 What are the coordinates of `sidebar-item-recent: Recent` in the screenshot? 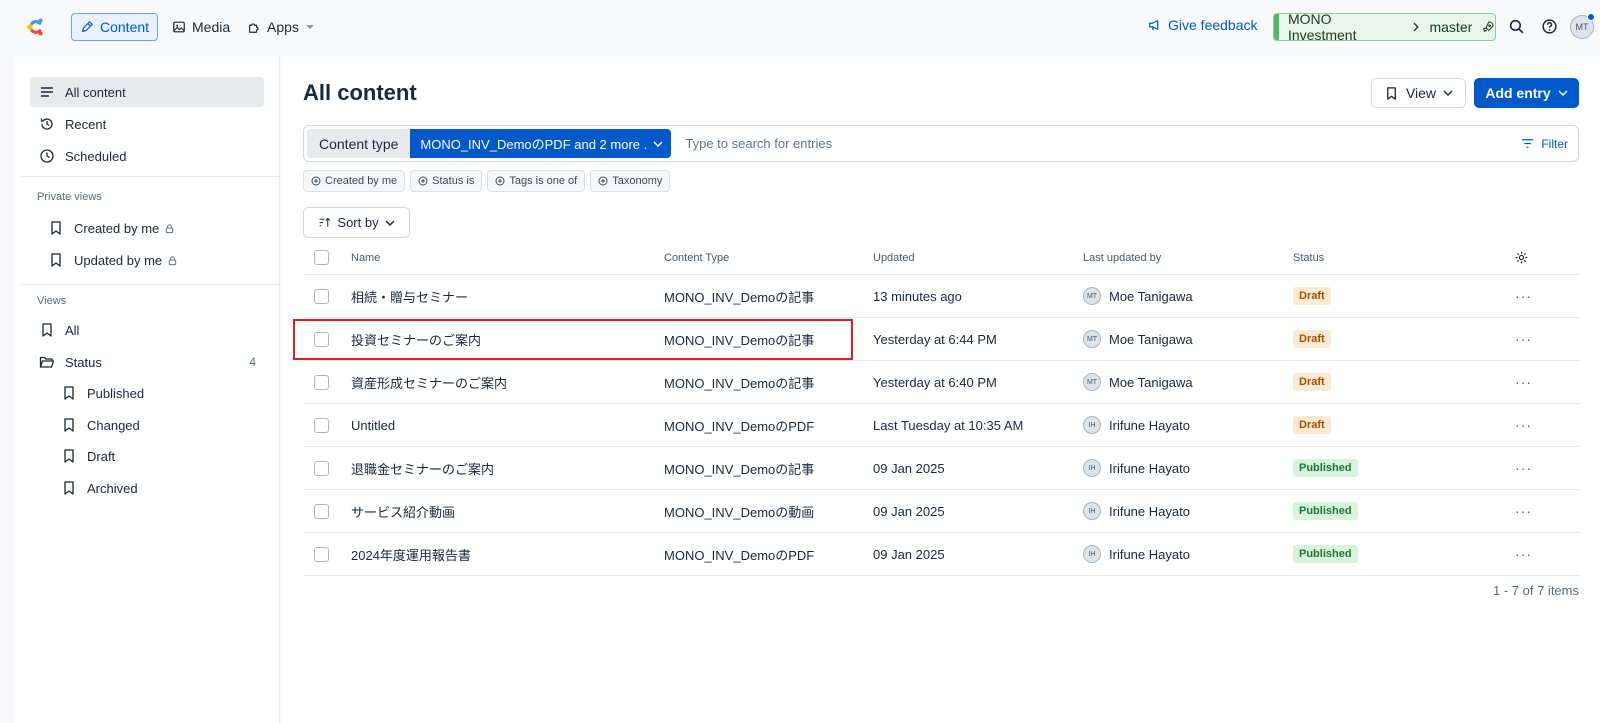 It's located at (147, 124).